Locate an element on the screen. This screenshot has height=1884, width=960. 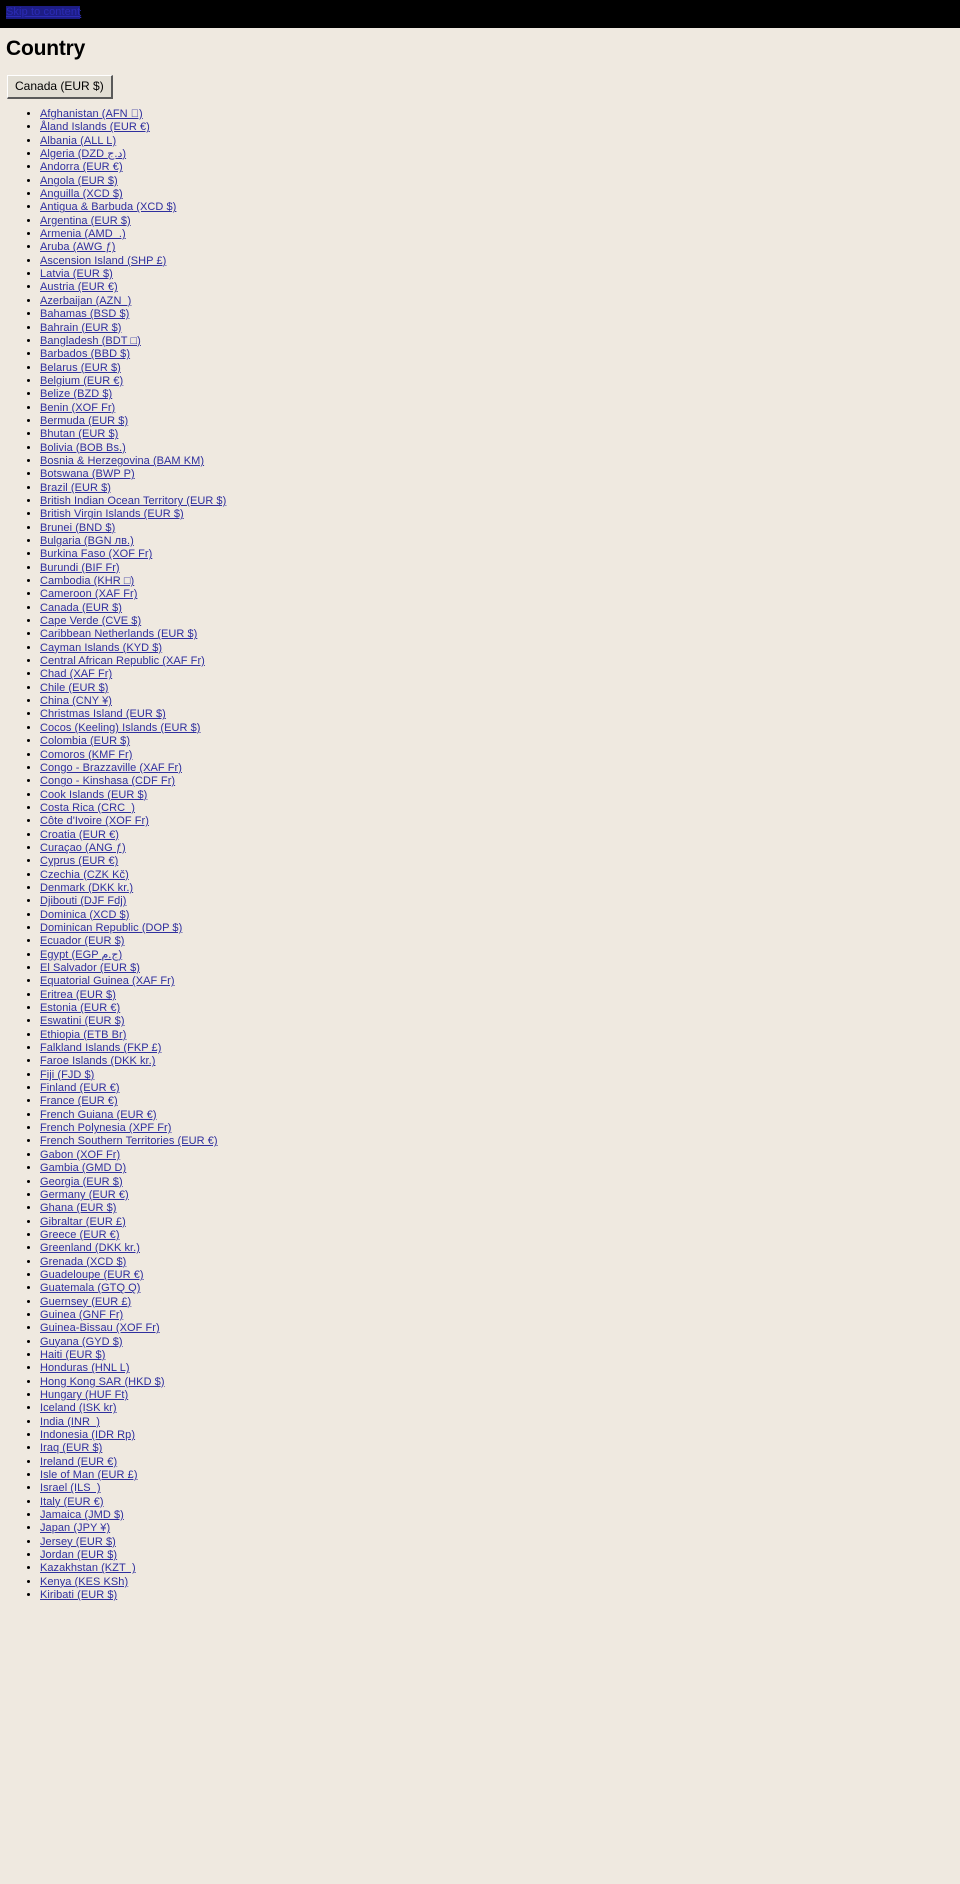
country-link: Botswana (BWP P) is located at coordinates (87, 474).